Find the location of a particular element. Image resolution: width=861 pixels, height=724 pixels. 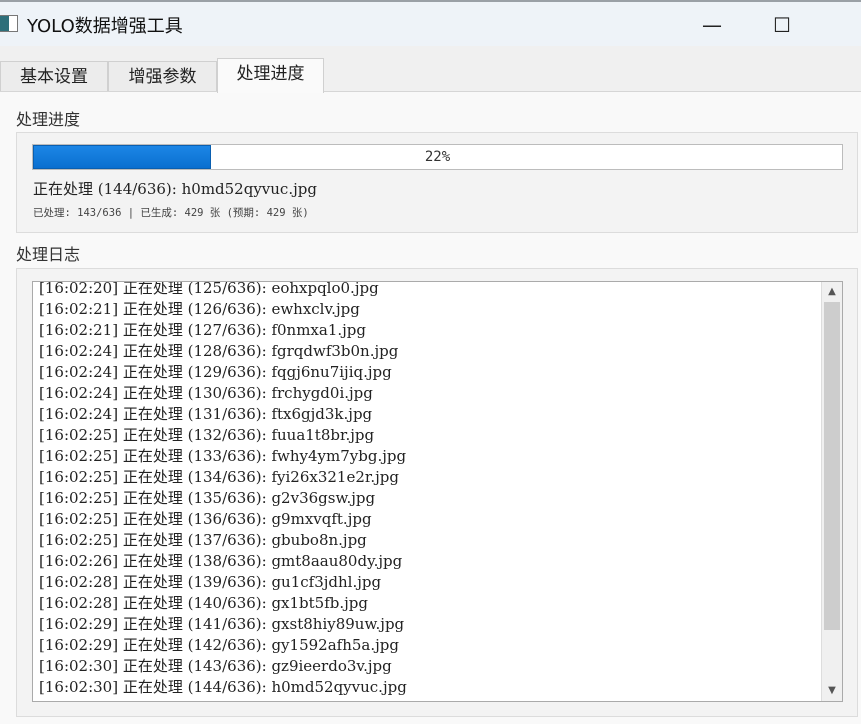

log-line: [16:02:20] 正在处理 (125/636): eohxpqlo0.jpg is located at coordinates (209, 289).